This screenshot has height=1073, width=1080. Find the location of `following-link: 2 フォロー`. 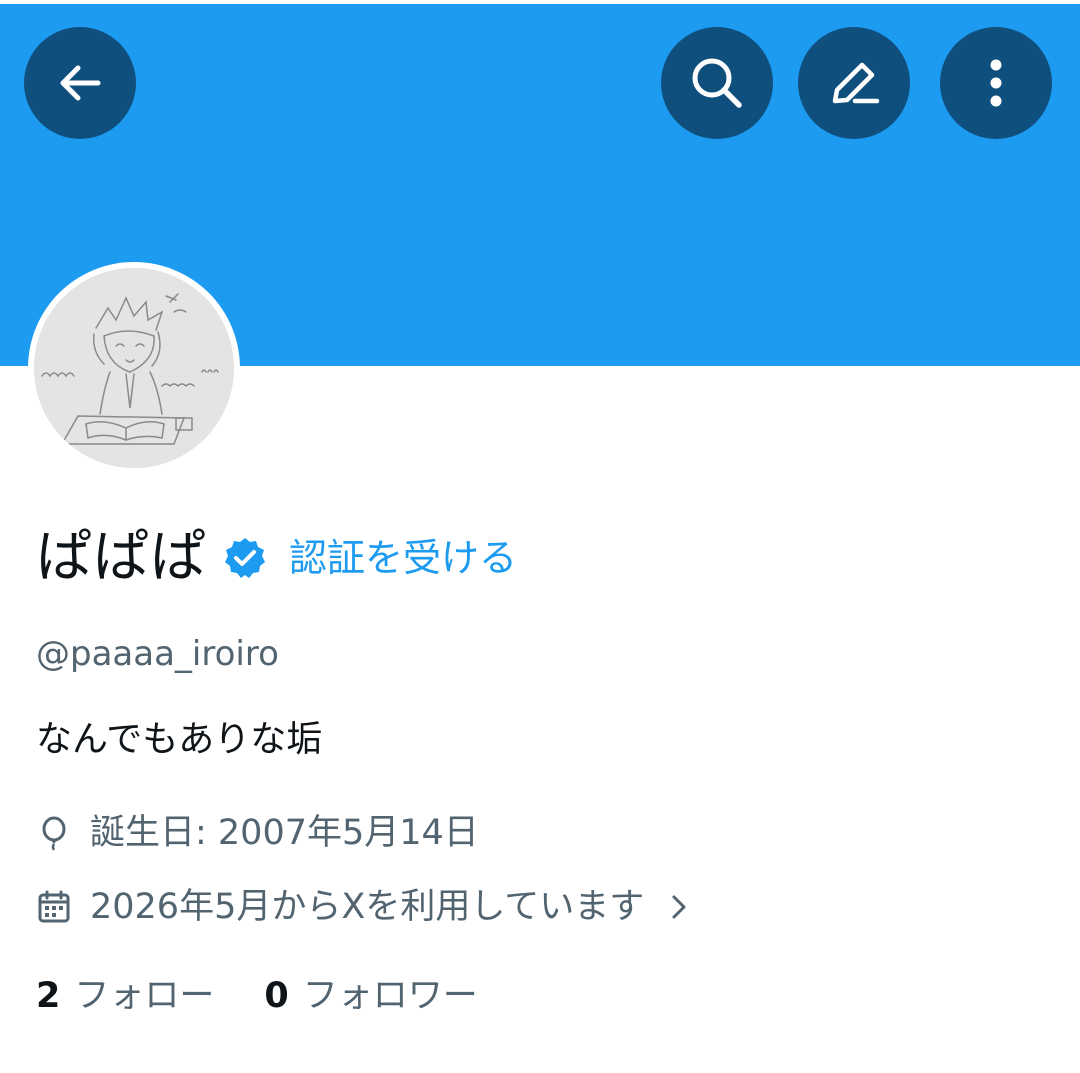

following-link: 2 フォロー is located at coordinates (125, 996).